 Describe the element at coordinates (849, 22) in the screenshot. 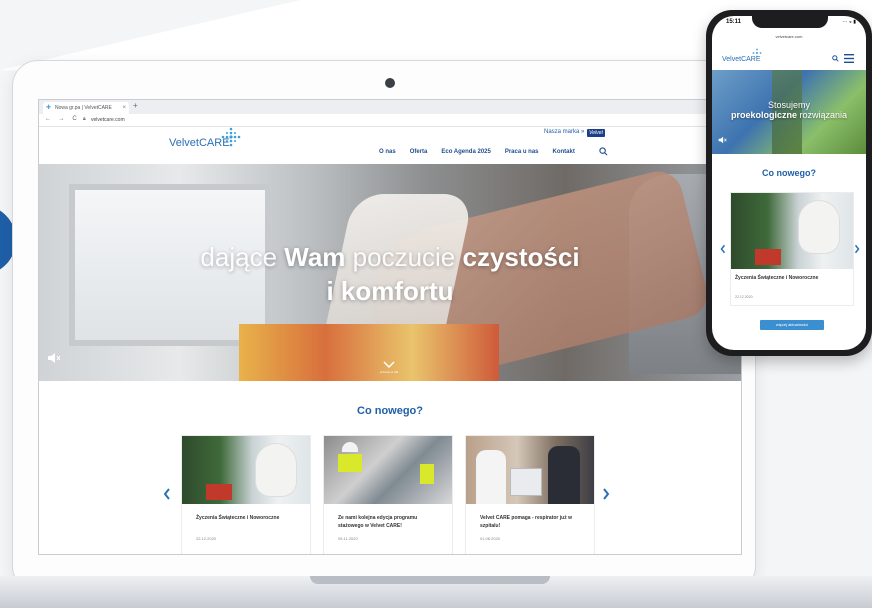

I see `phone-status-icons: ··· ◒ ▮` at that location.